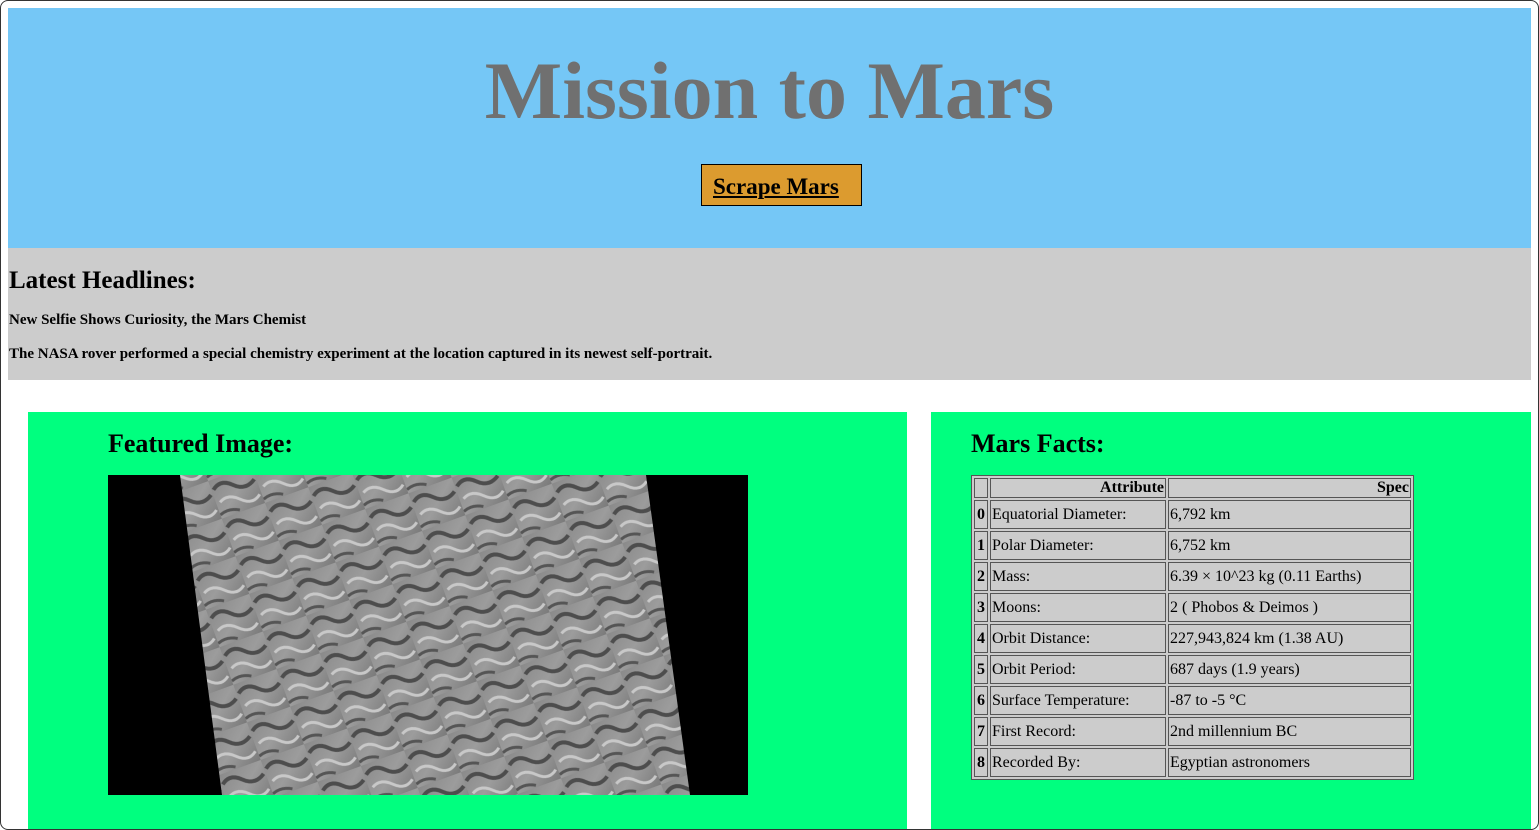  What do you see at coordinates (1078, 514) in the screenshot?
I see `attribute-cell: Equatorial Diameter:` at bounding box center [1078, 514].